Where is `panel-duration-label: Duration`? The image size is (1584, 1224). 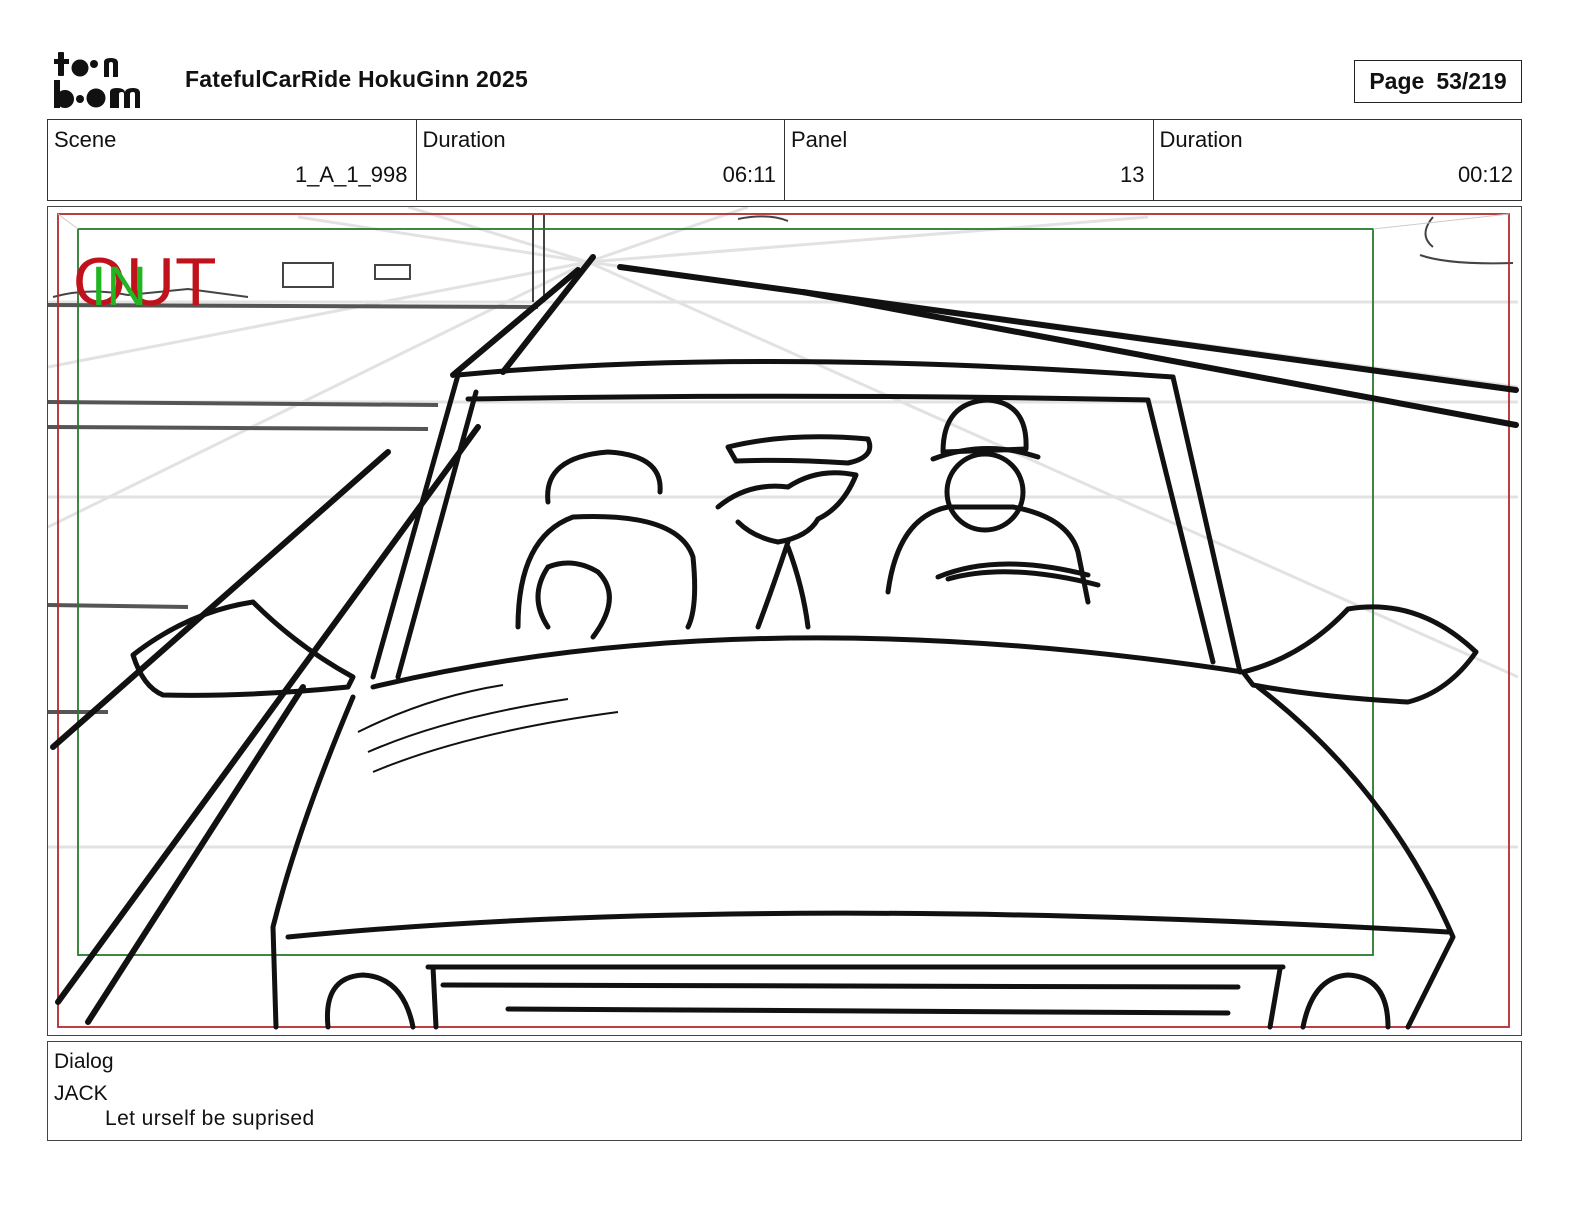 panel-duration-label: Duration is located at coordinates (1201, 139).